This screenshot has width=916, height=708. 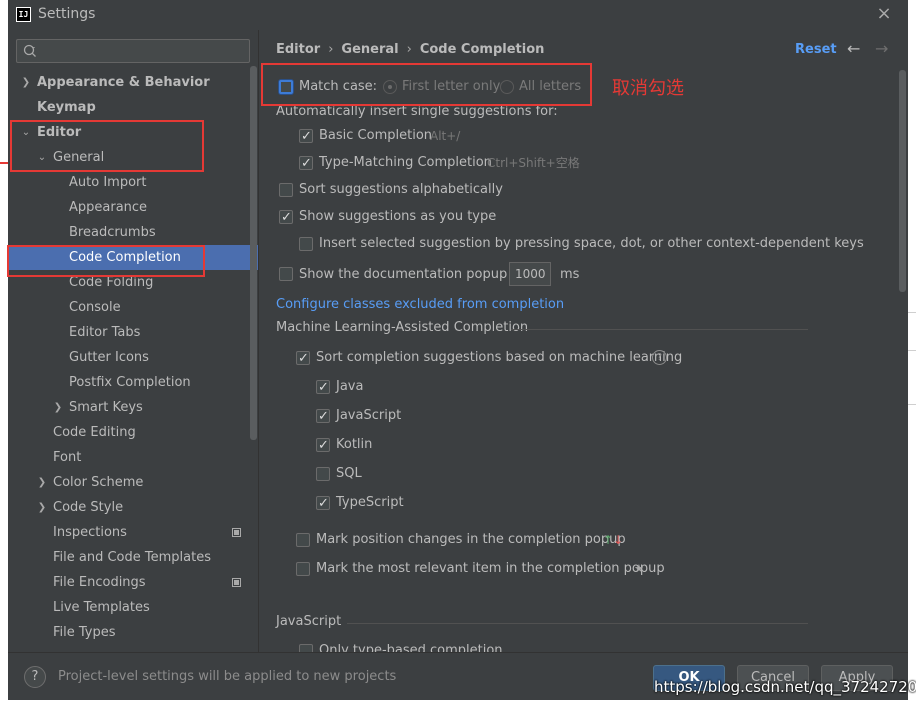 What do you see at coordinates (286, 190) in the screenshot?
I see `sort-alpha-checkbox` at bounding box center [286, 190].